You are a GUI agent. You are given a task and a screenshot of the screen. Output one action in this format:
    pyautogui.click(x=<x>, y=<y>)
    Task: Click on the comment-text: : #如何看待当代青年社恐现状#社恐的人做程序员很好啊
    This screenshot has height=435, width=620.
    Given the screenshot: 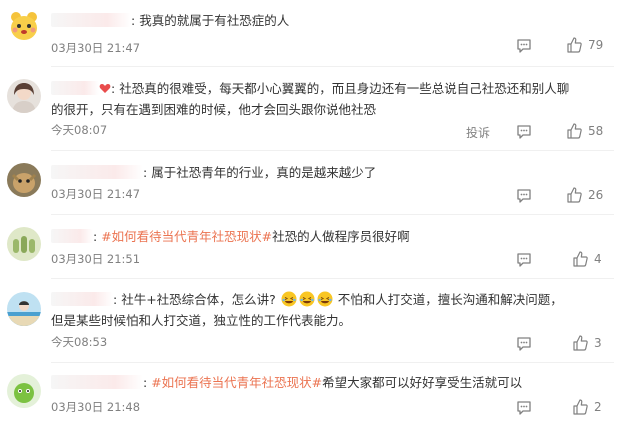 What is the action you would take?
    pyautogui.click(x=311, y=236)
    